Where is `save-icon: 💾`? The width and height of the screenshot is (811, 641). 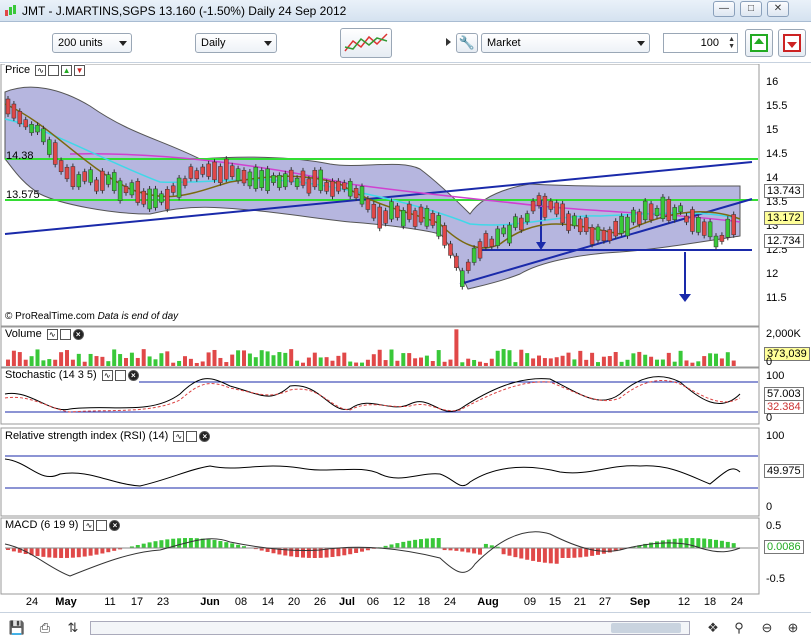 save-icon: 💾 is located at coordinates (17, 628).